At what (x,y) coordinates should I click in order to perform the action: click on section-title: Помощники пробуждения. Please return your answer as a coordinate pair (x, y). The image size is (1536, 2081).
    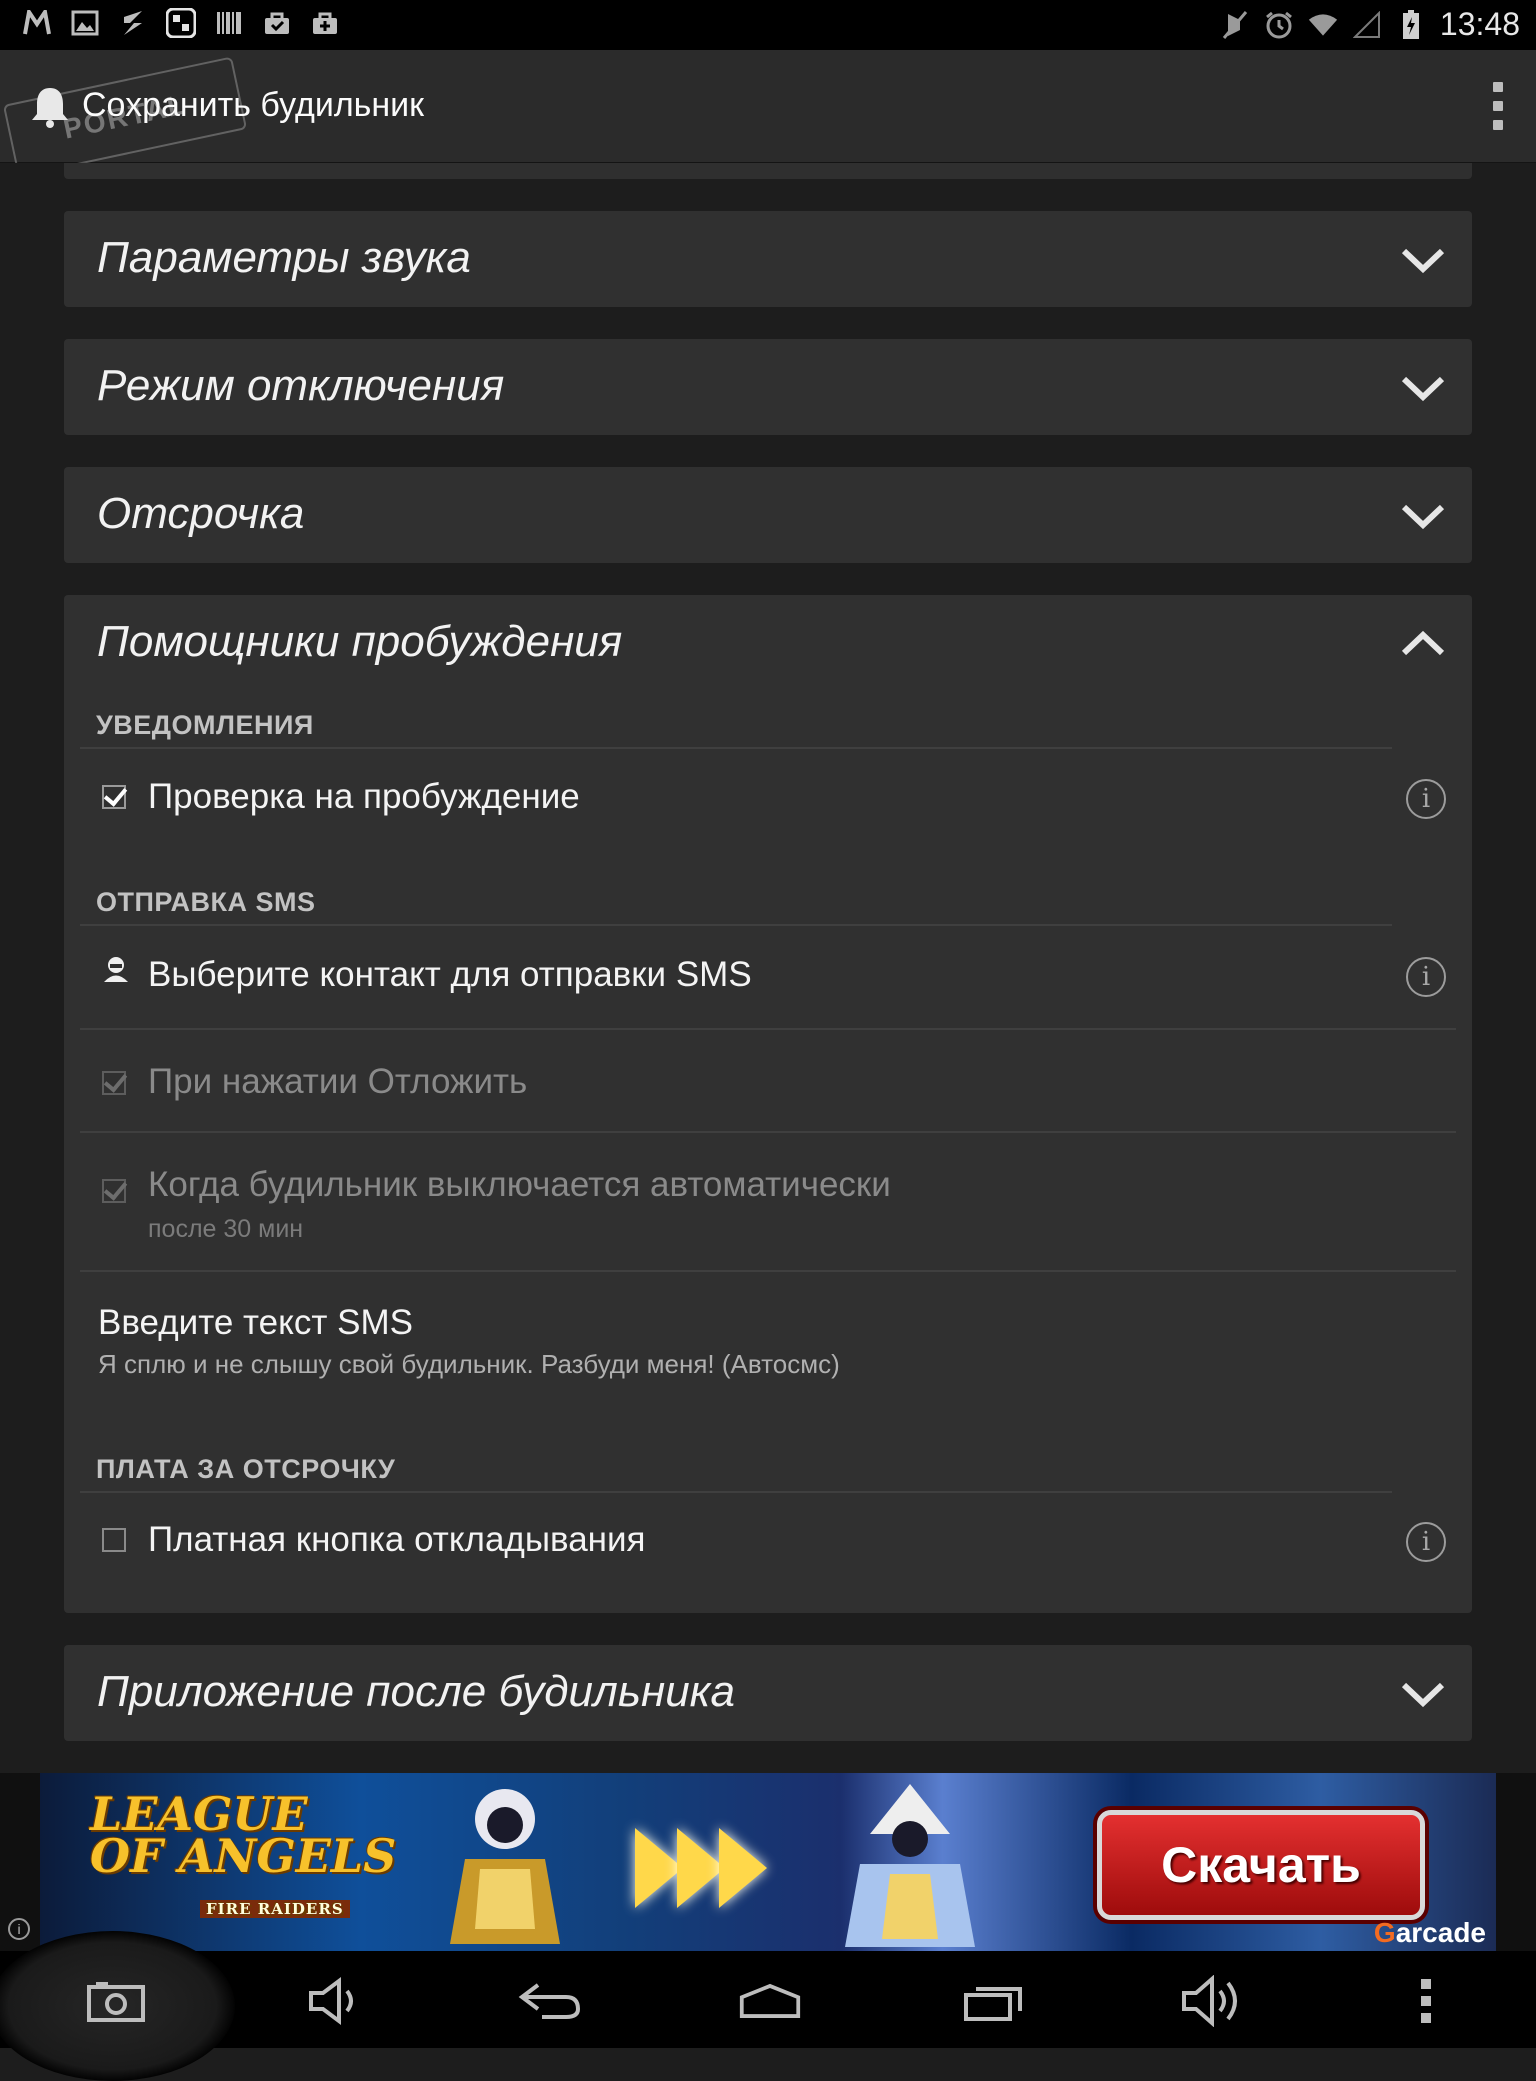
    Looking at the image, I should click on (360, 641).